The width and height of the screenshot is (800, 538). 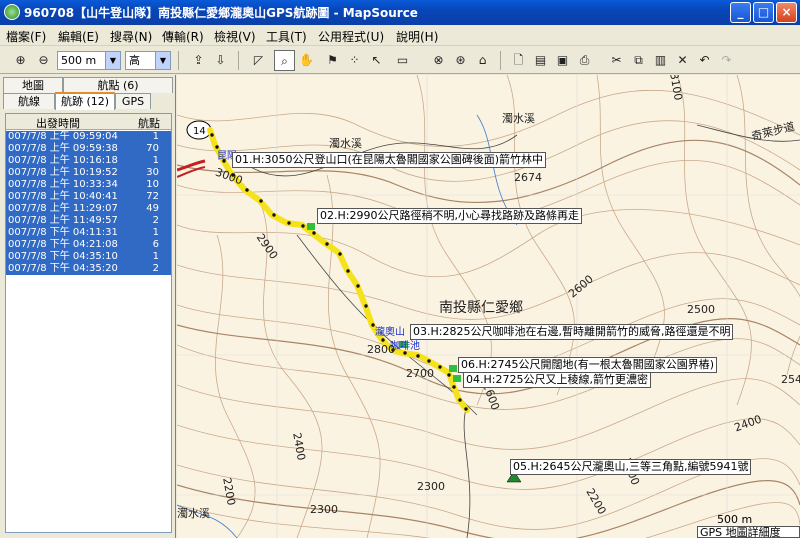 What do you see at coordinates (88, 221) in the screenshot?
I see `table-row: 007/7/8 上午 11:49:57 2` at bounding box center [88, 221].